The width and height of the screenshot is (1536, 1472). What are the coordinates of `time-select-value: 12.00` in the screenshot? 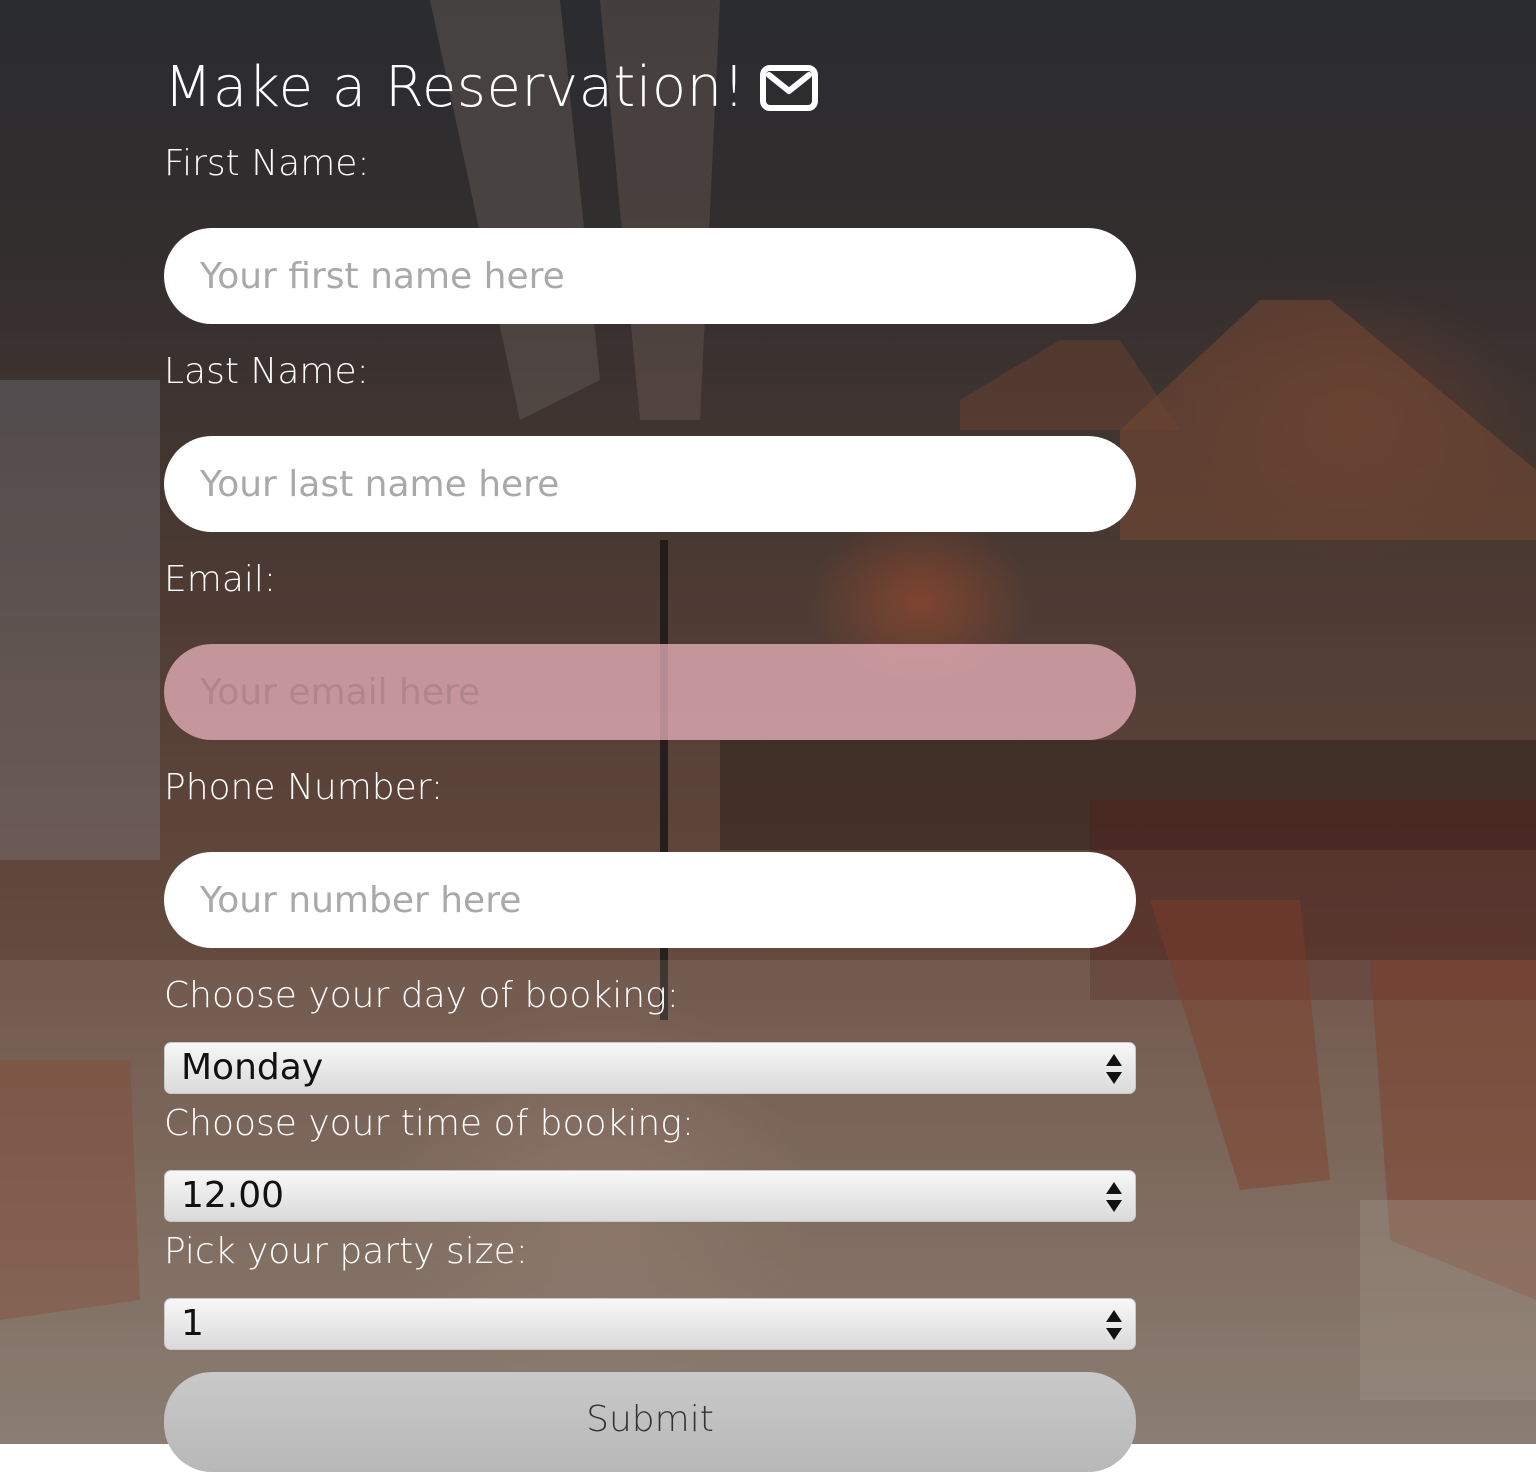 It's located at (233, 1195).